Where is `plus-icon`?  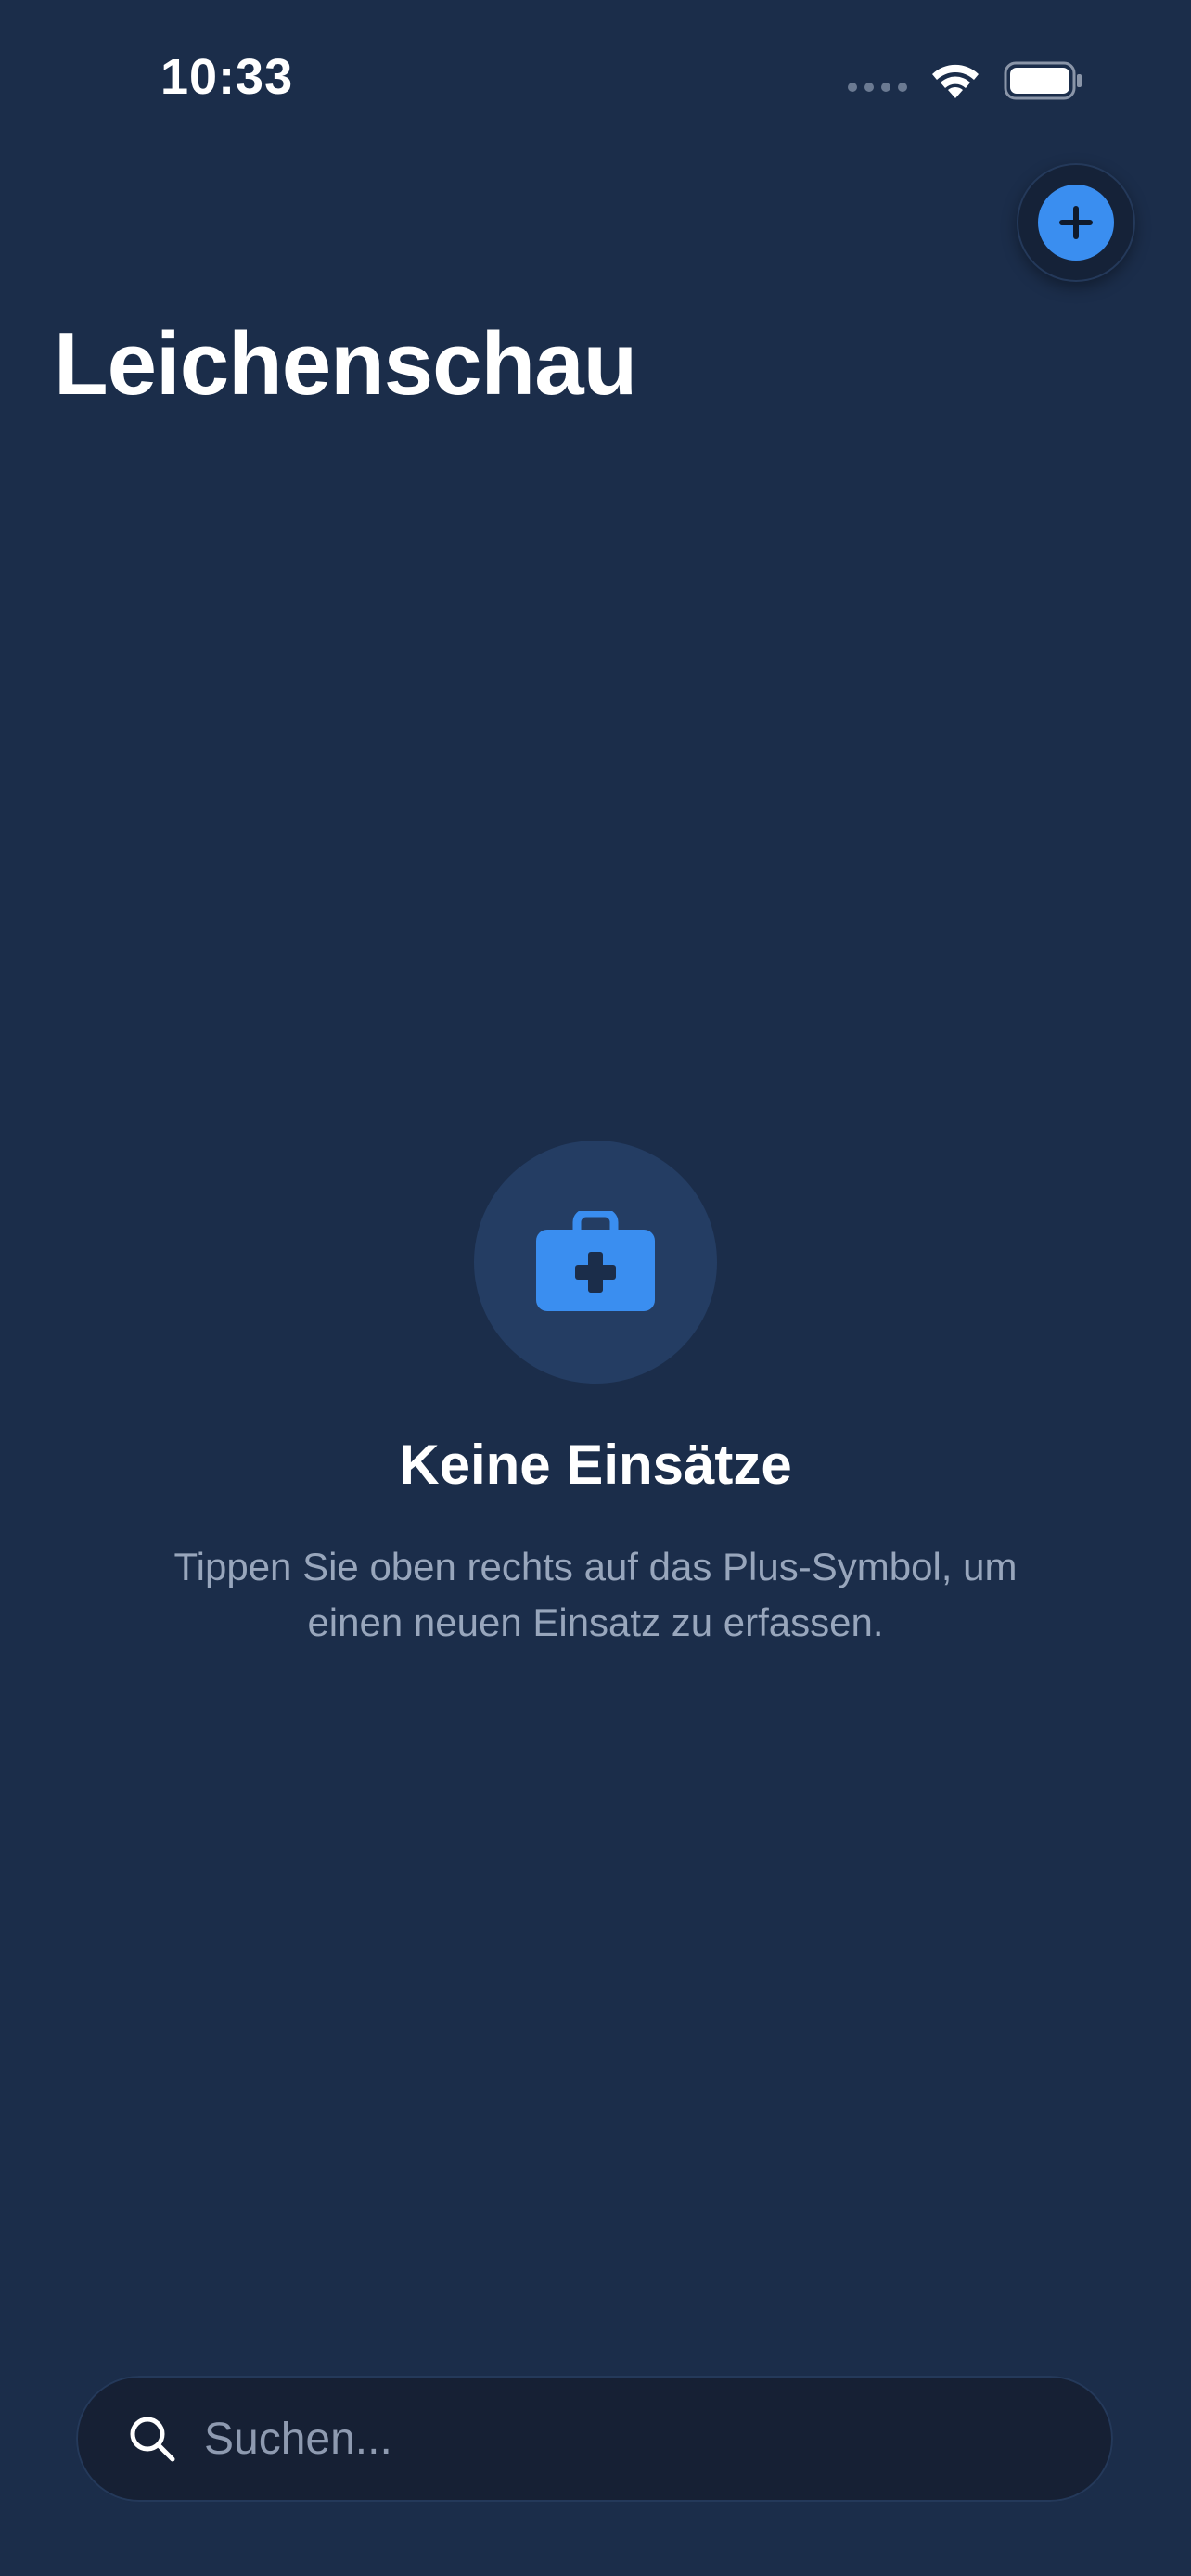 plus-icon is located at coordinates (1076, 223).